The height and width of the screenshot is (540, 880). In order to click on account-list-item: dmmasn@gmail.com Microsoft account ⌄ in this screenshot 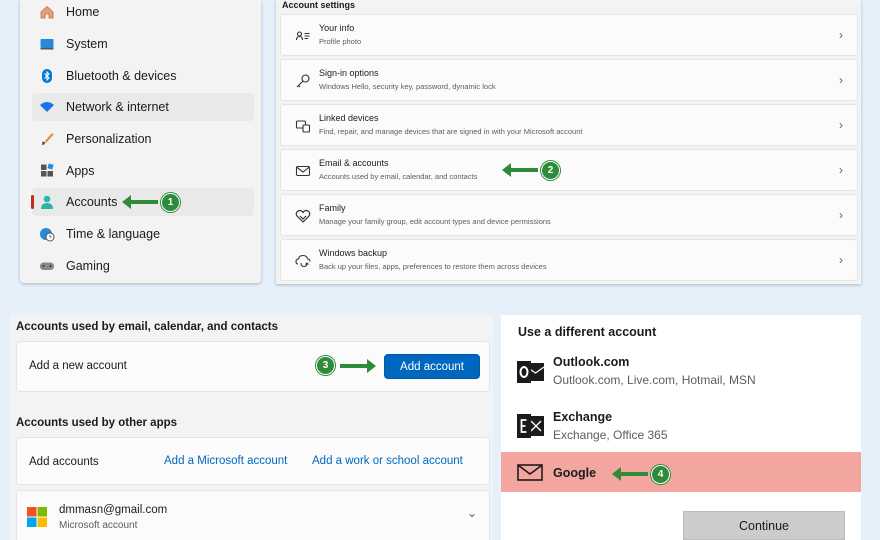, I will do `click(253, 515)`.